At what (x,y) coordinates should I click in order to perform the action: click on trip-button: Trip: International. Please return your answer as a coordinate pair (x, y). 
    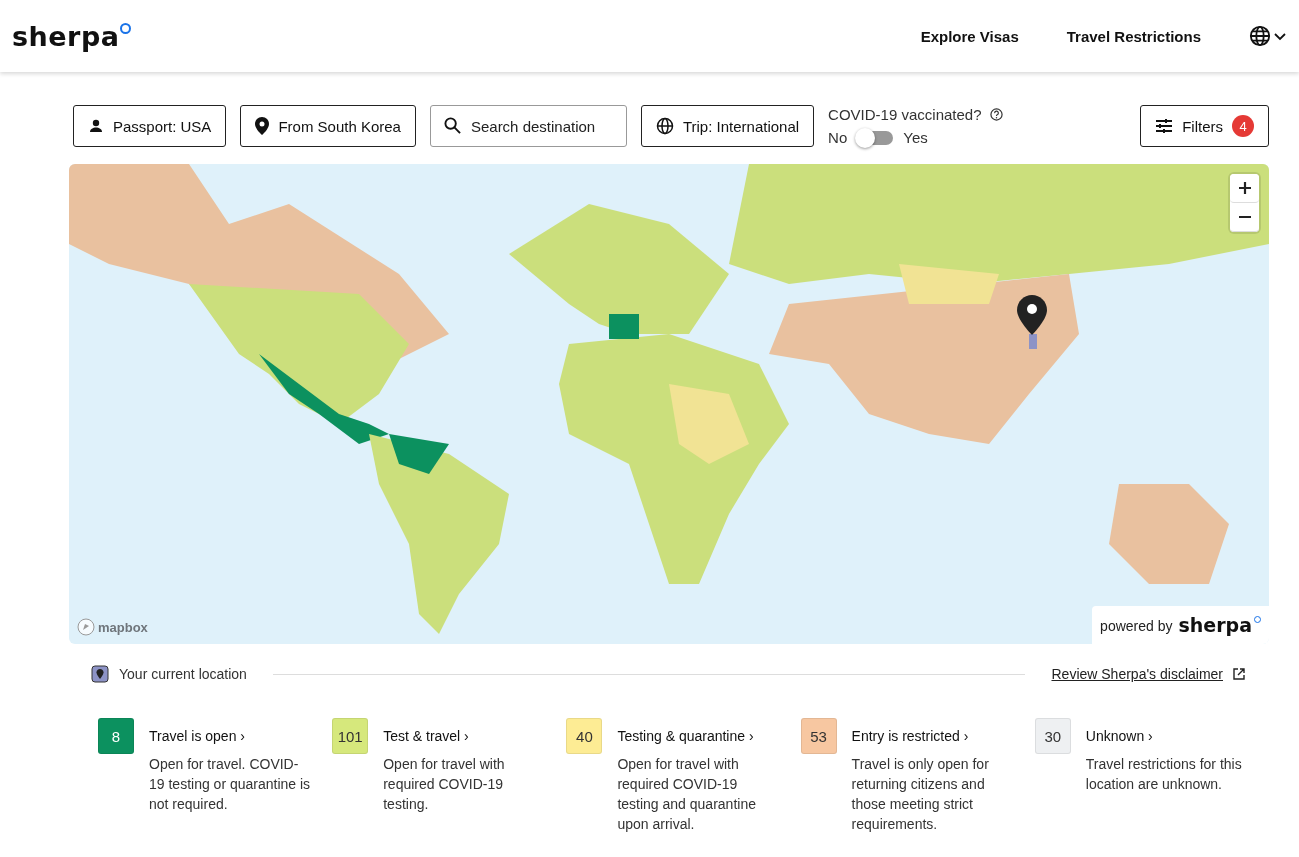
    Looking at the image, I should click on (727, 126).